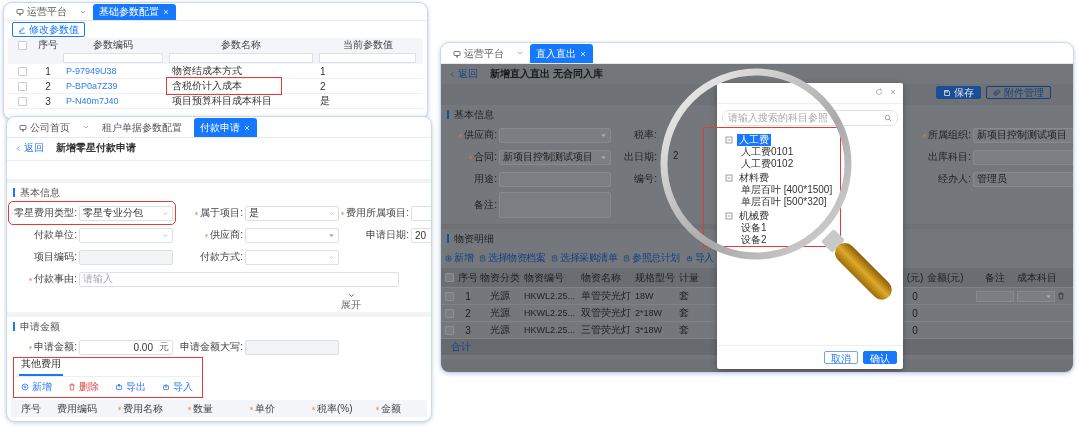 The width and height of the screenshot is (1080, 427). What do you see at coordinates (754, 215) in the screenshot?
I see `tree-item: 机械费` at bounding box center [754, 215].